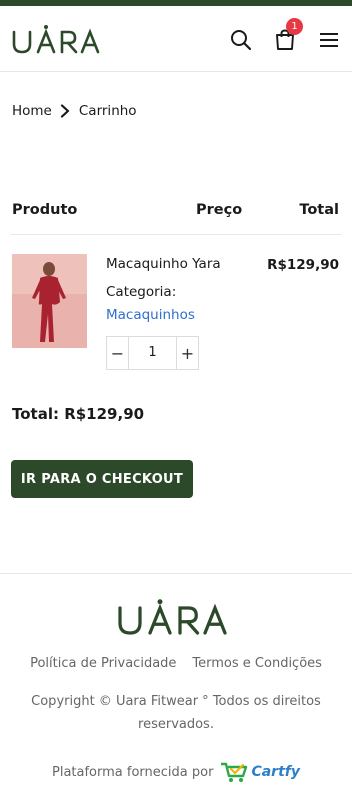 The height and width of the screenshot is (812, 352). Describe the element at coordinates (45, 210) in the screenshot. I see `column-header-product: Produto` at that location.